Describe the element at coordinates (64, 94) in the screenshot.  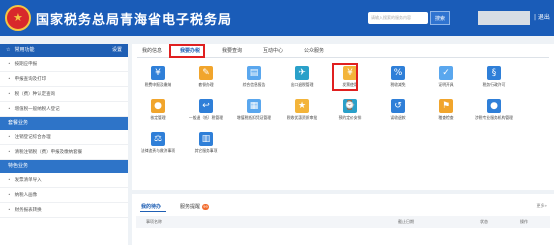
I see `sidebar-item: 税（费）种认定查询` at that location.